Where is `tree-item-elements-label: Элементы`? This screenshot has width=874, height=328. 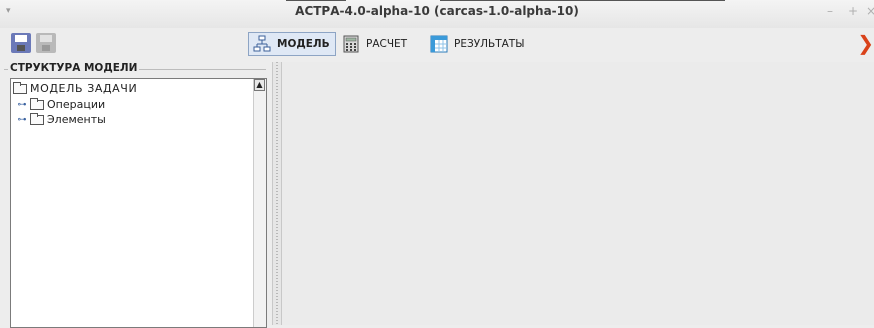
tree-item-elements-label: Элементы is located at coordinates (76, 119).